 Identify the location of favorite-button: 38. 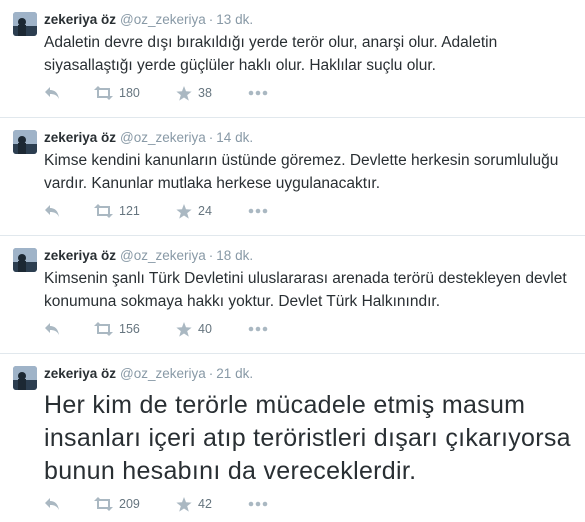
(212, 93).